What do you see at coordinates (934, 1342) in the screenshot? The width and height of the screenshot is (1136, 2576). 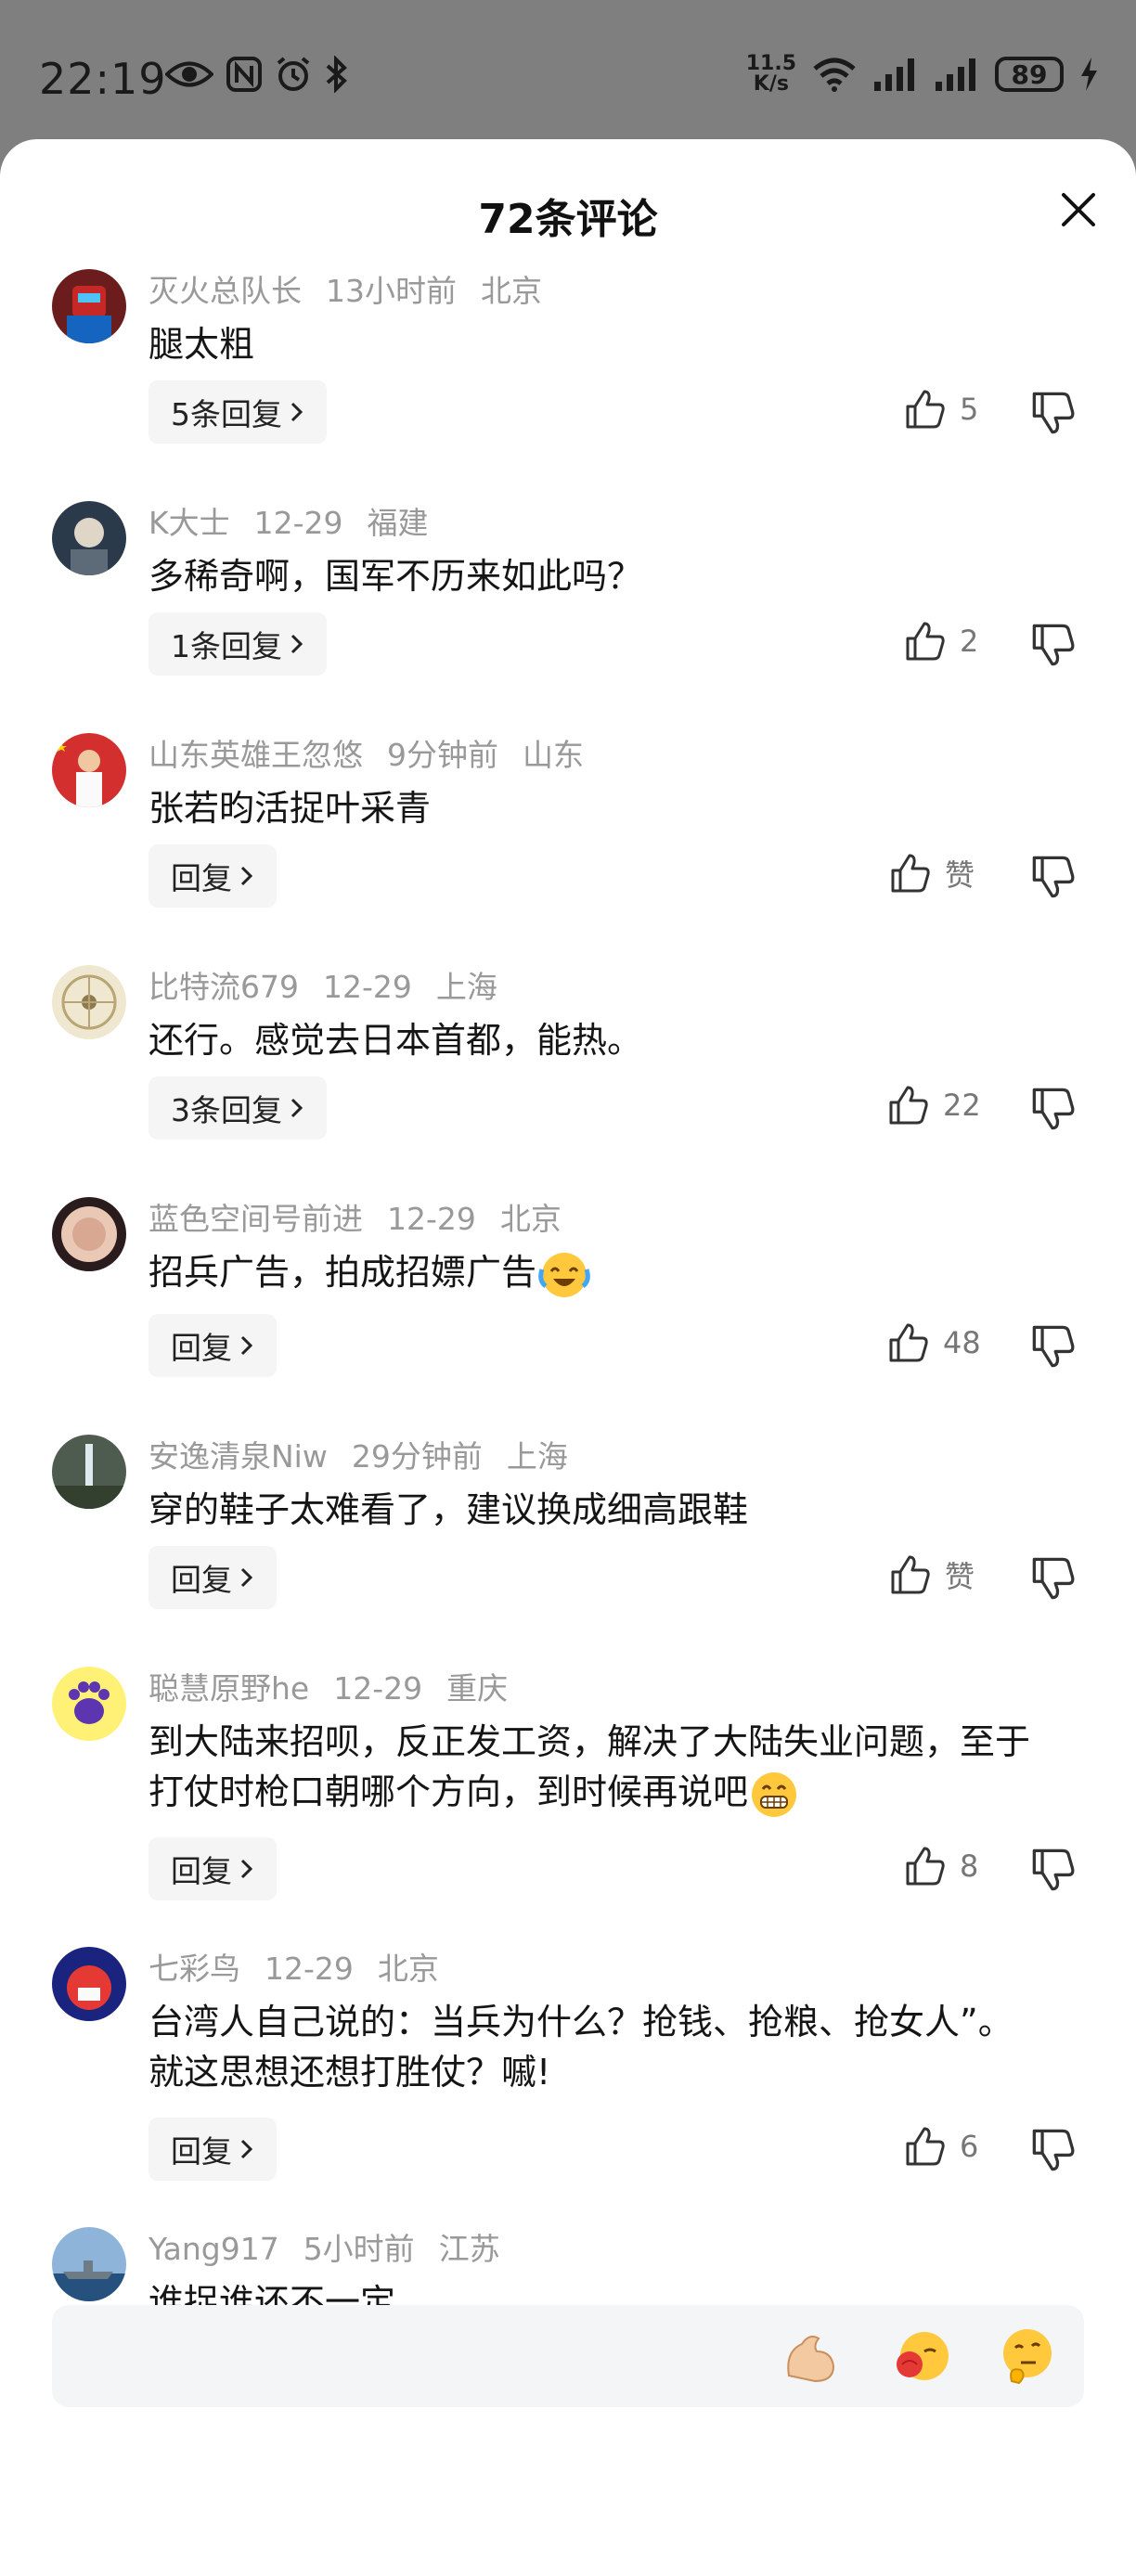 I see `like-button: 48` at bounding box center [934, 1342].